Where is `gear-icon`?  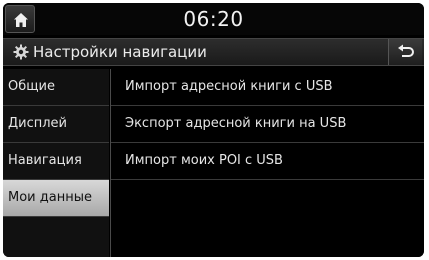
gear-icon is located at coordinates (21, 52).